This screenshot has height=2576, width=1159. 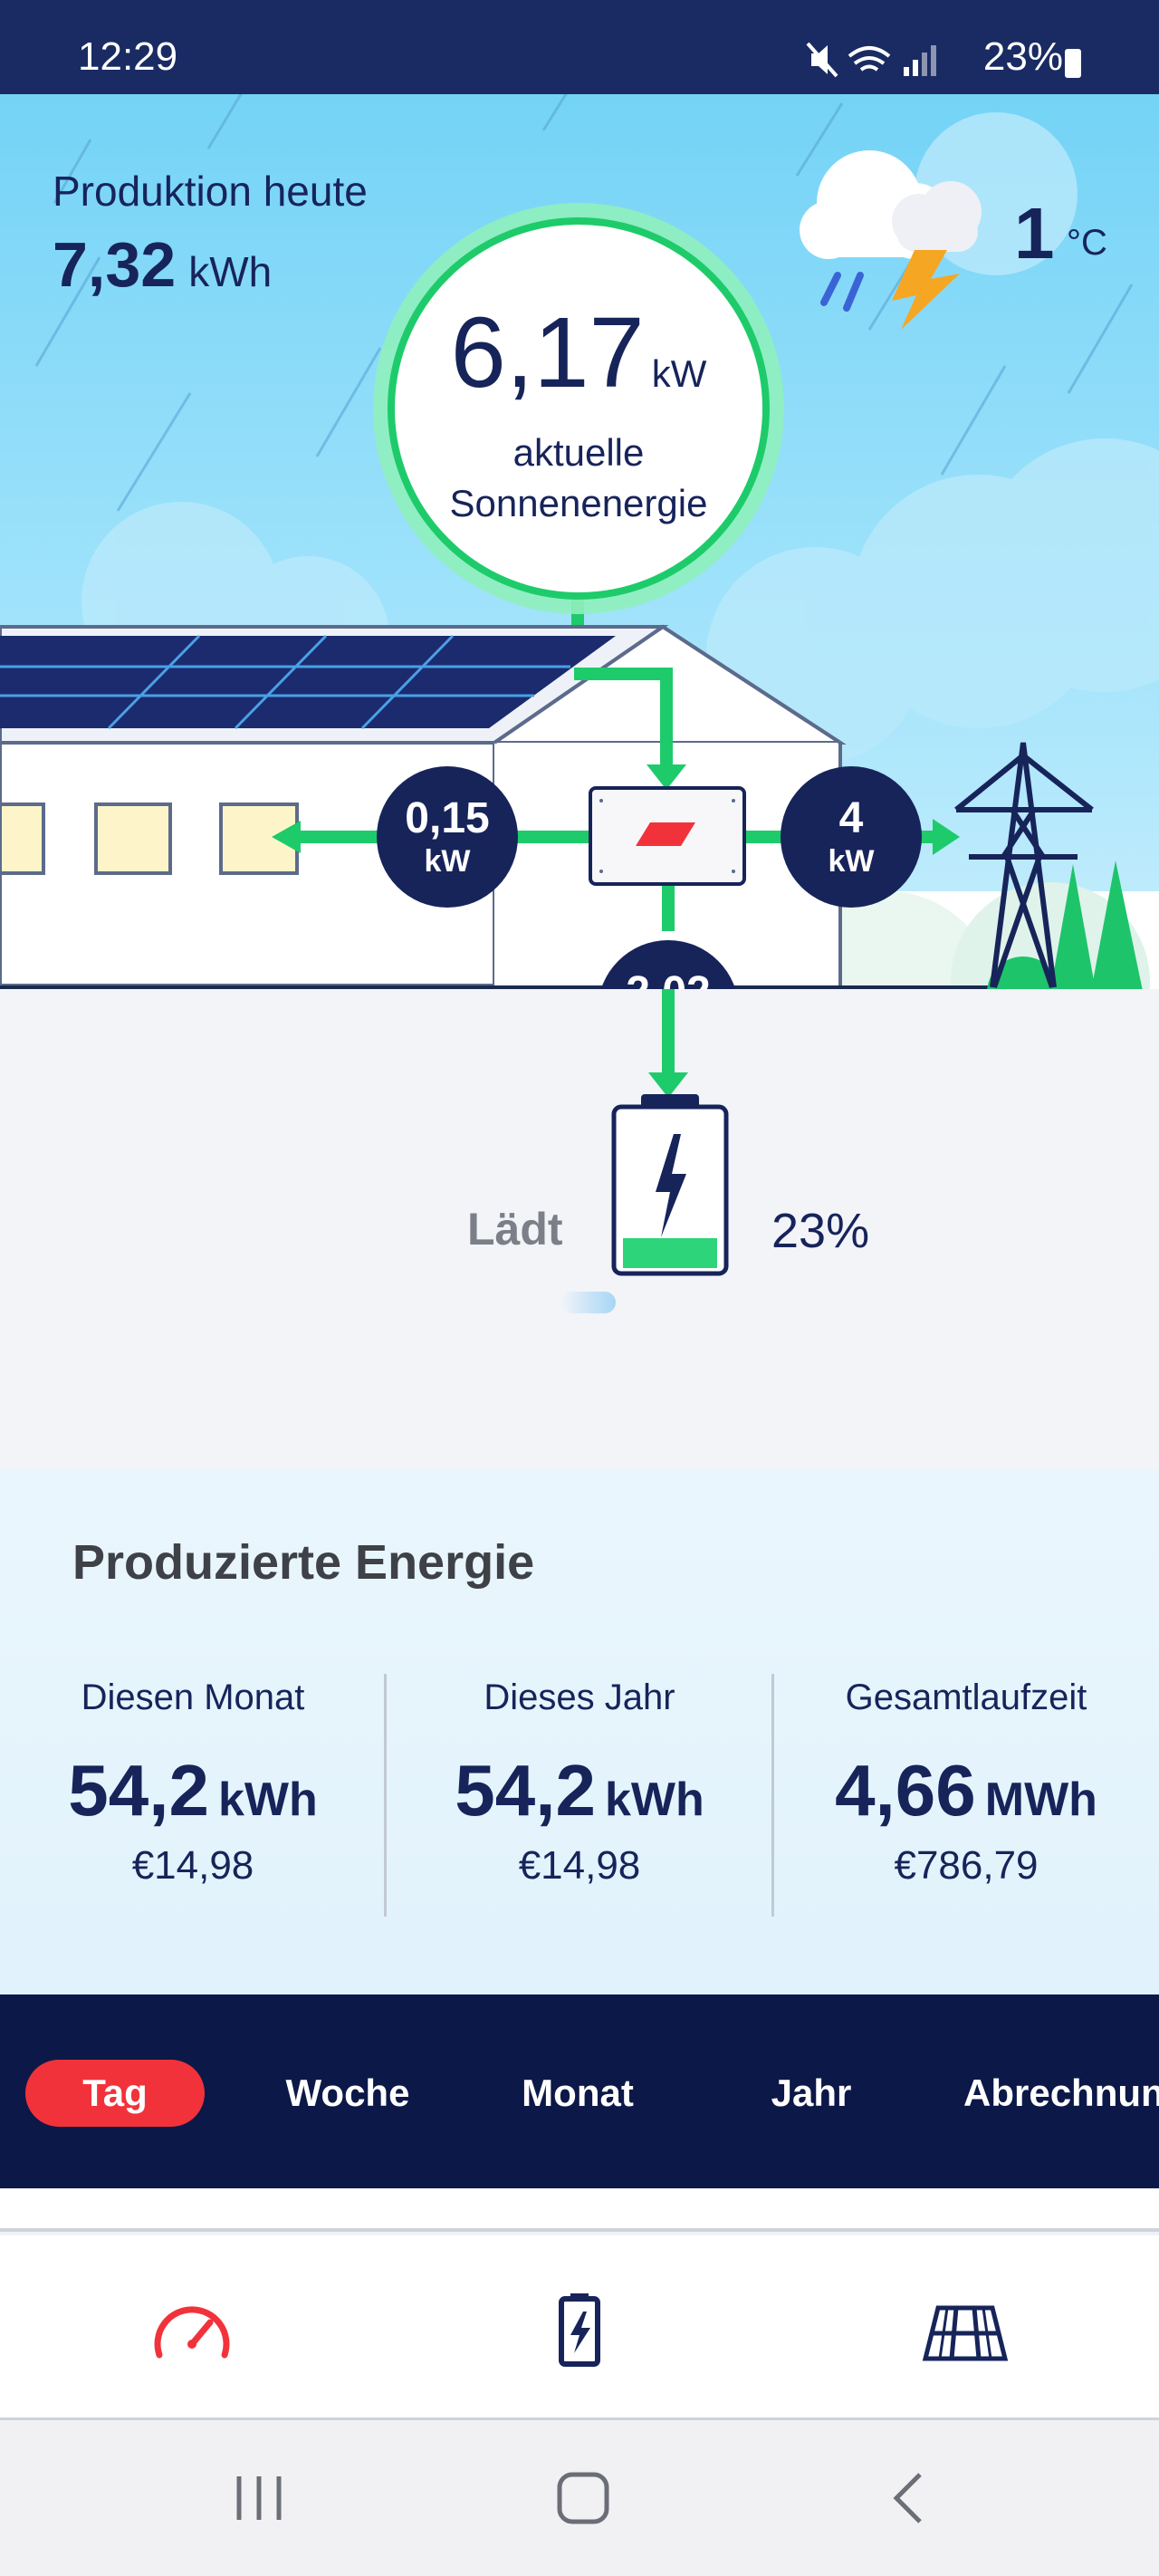 What do you see at coordinates (1023, 56) in the screenshot?
I see `status-battery-percent: 23%` at bounding box center [1023, 56].